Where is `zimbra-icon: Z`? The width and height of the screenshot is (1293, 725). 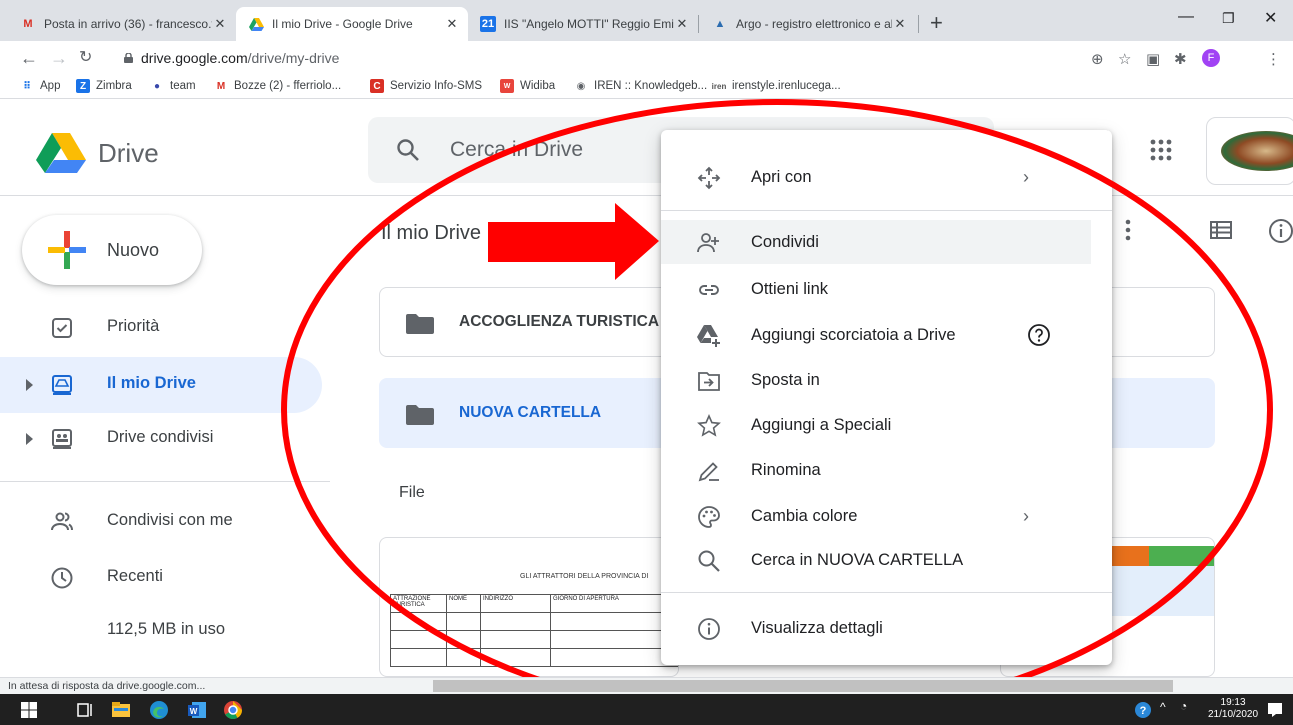 zimbra-icon: Z is located at coordinates (83, 86).